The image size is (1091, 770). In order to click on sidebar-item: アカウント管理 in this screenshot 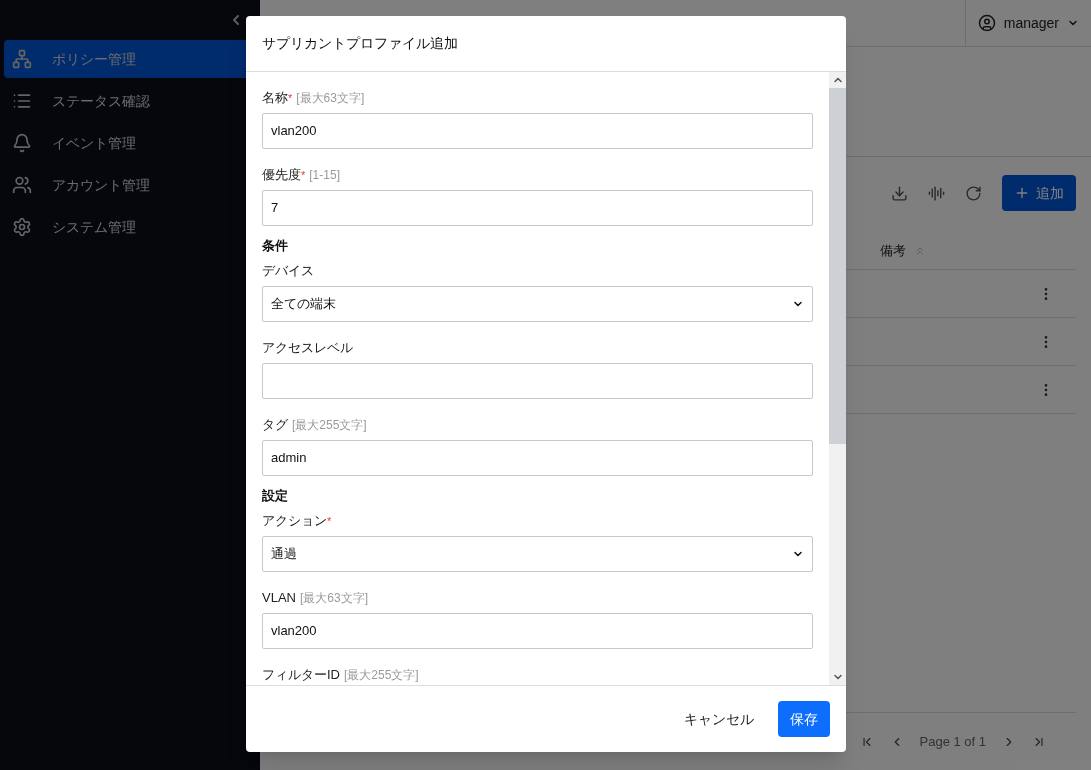, I will do `click(130, 185)`.